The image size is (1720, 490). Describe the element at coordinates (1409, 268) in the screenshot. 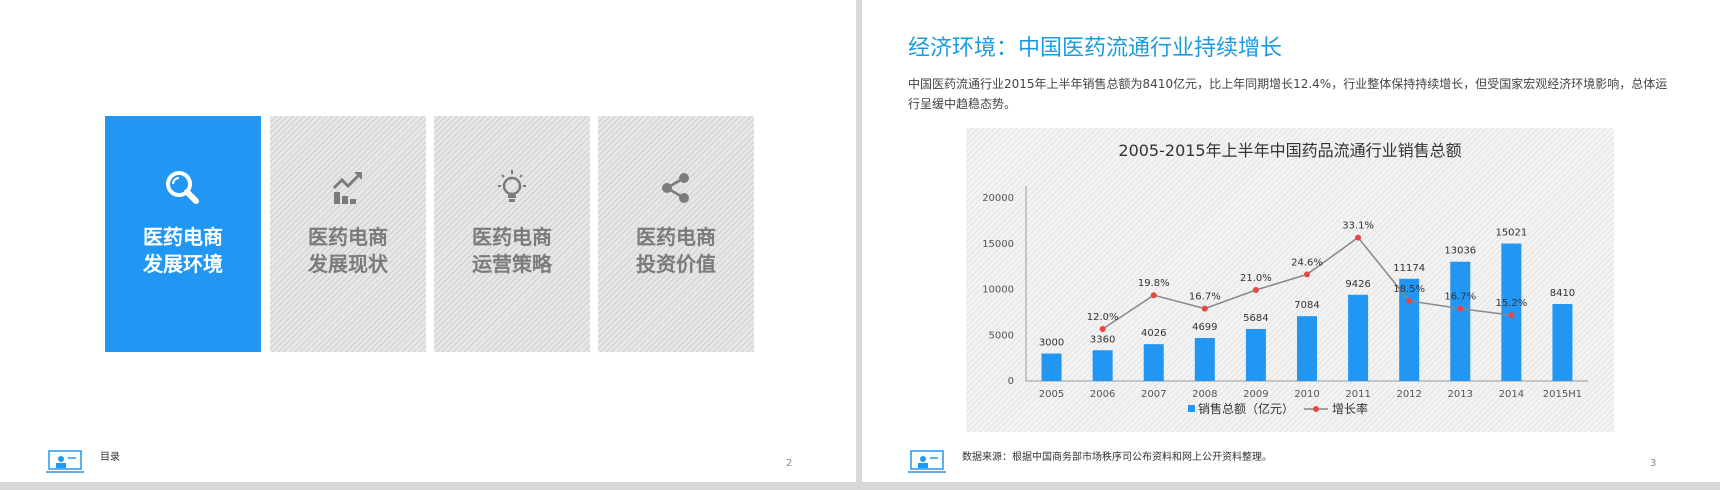

I see `bar-data-label: 11174` at that location.